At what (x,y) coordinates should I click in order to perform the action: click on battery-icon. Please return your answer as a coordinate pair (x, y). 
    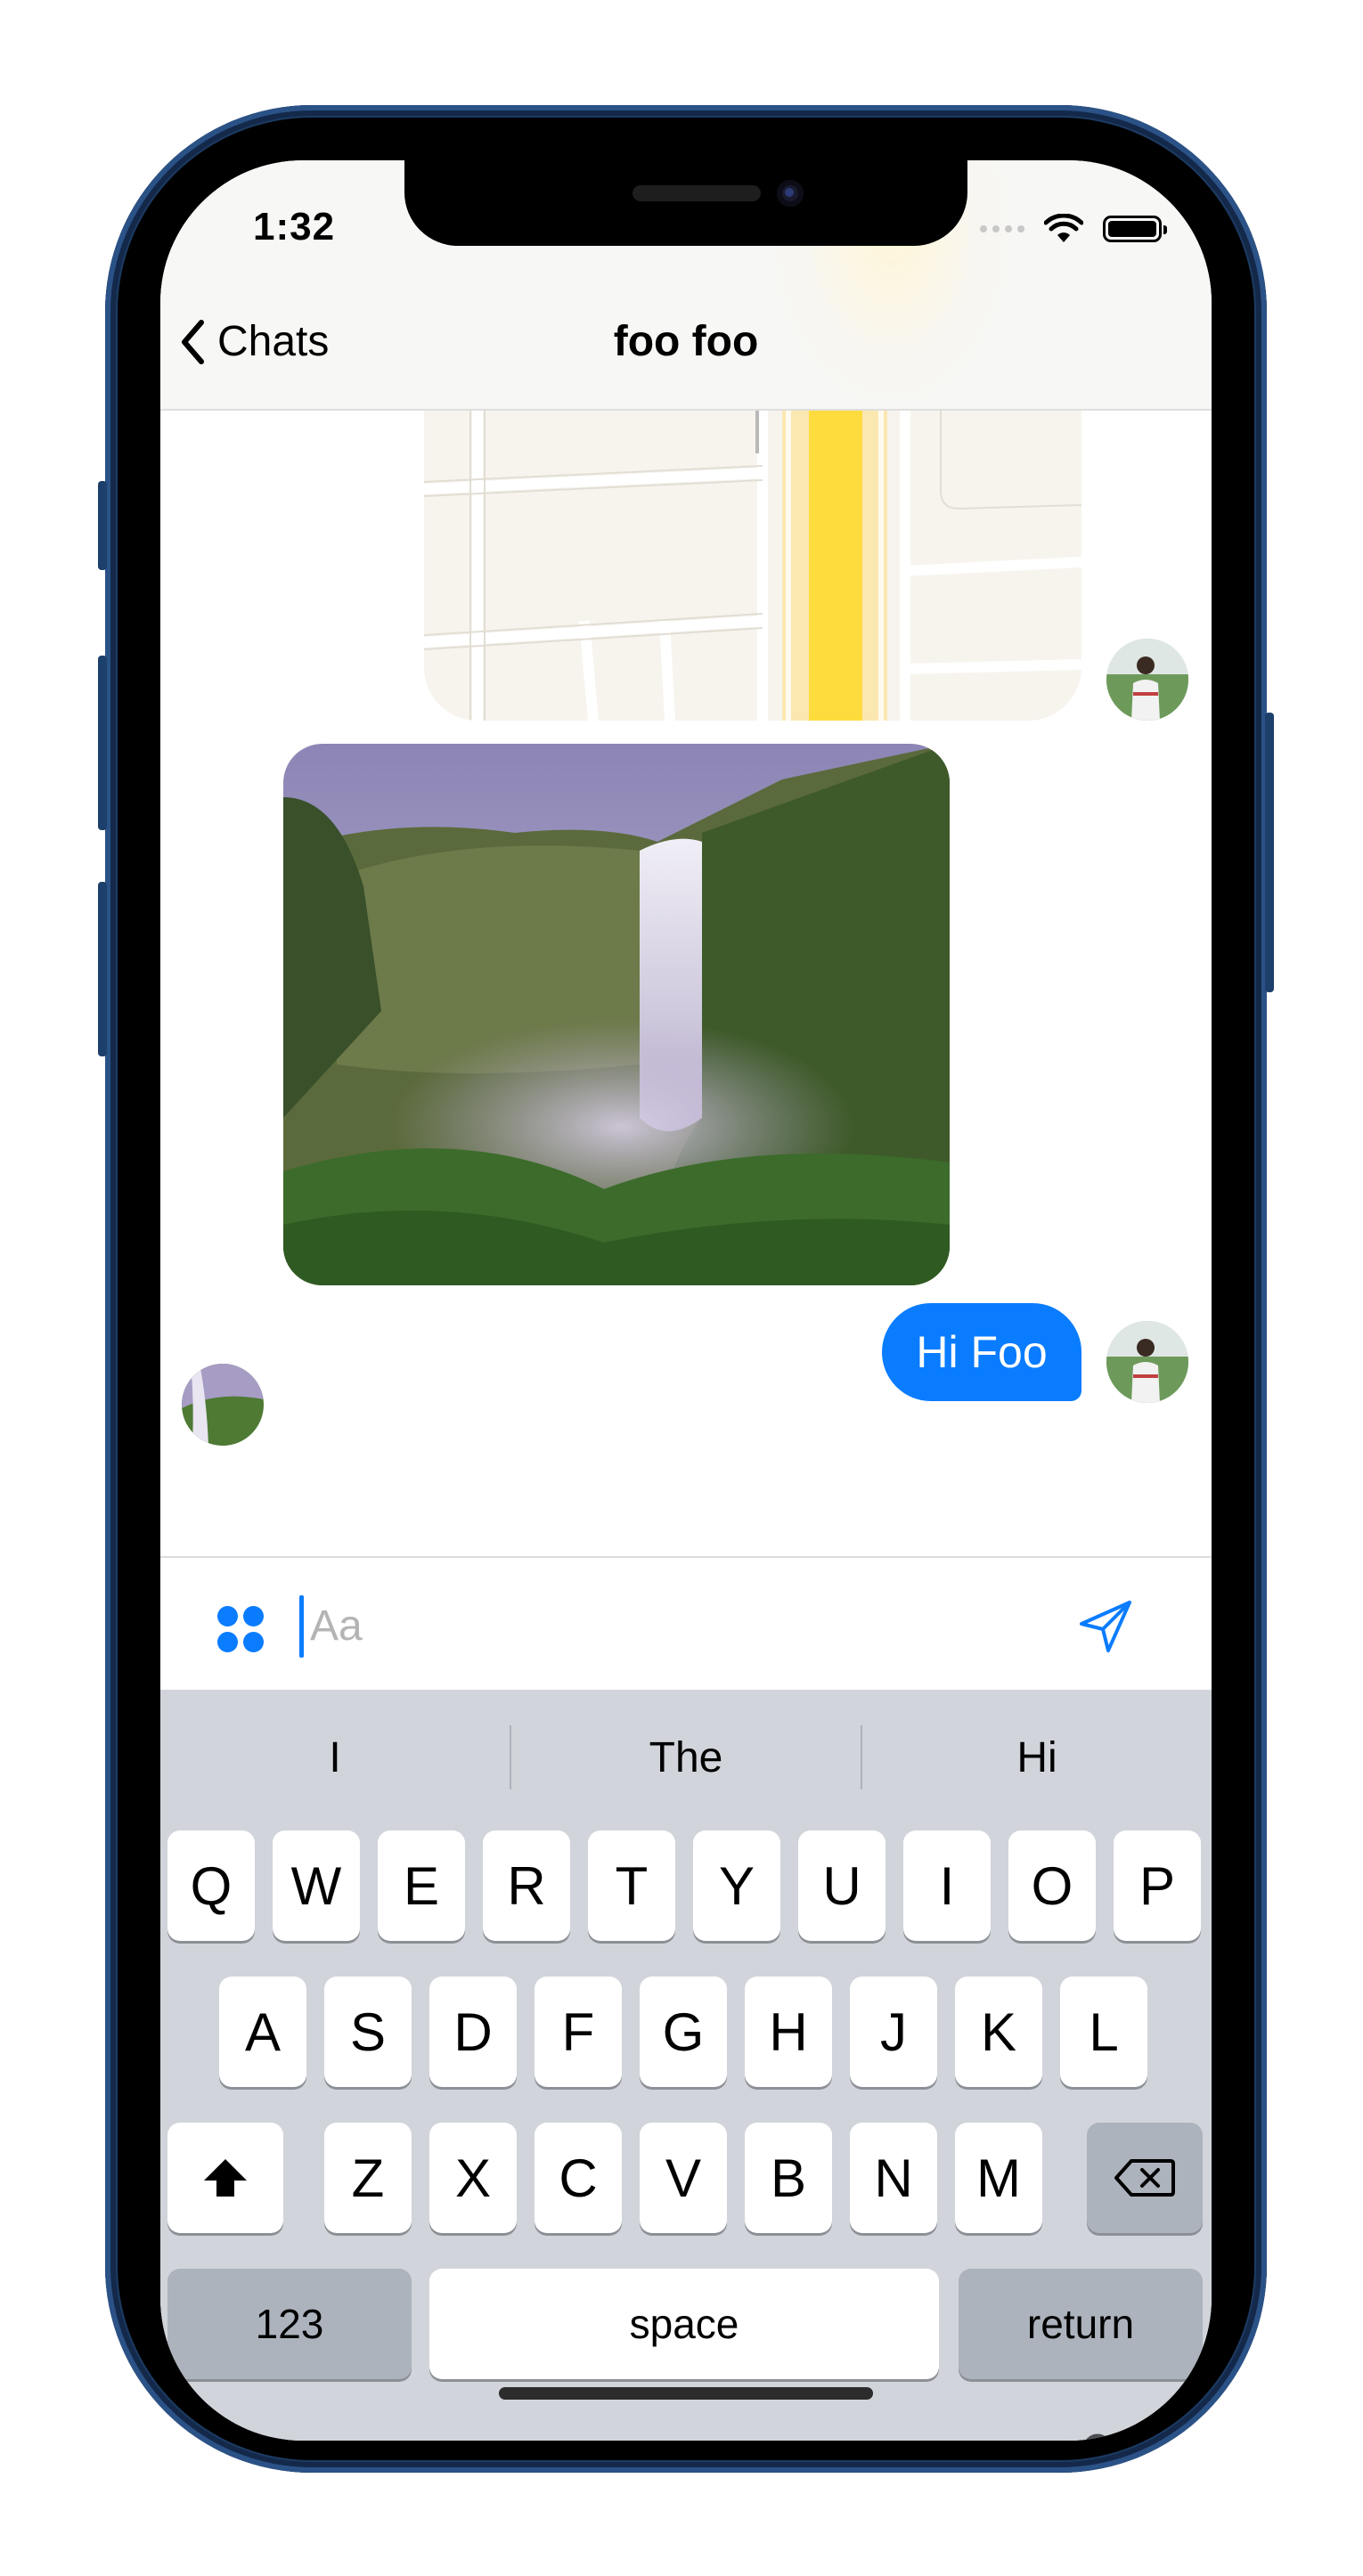
    Looking at the image, I should click on (1135, 229).